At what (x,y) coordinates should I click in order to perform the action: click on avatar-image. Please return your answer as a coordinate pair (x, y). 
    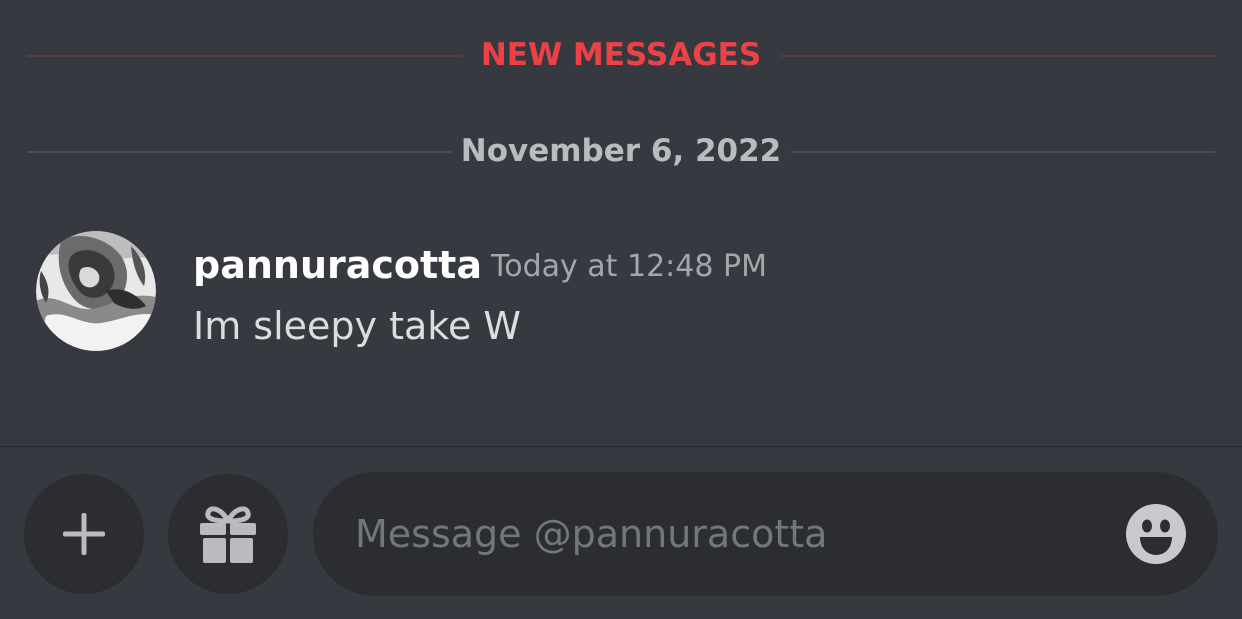
    Looking at the image, I should click on (96, 291).